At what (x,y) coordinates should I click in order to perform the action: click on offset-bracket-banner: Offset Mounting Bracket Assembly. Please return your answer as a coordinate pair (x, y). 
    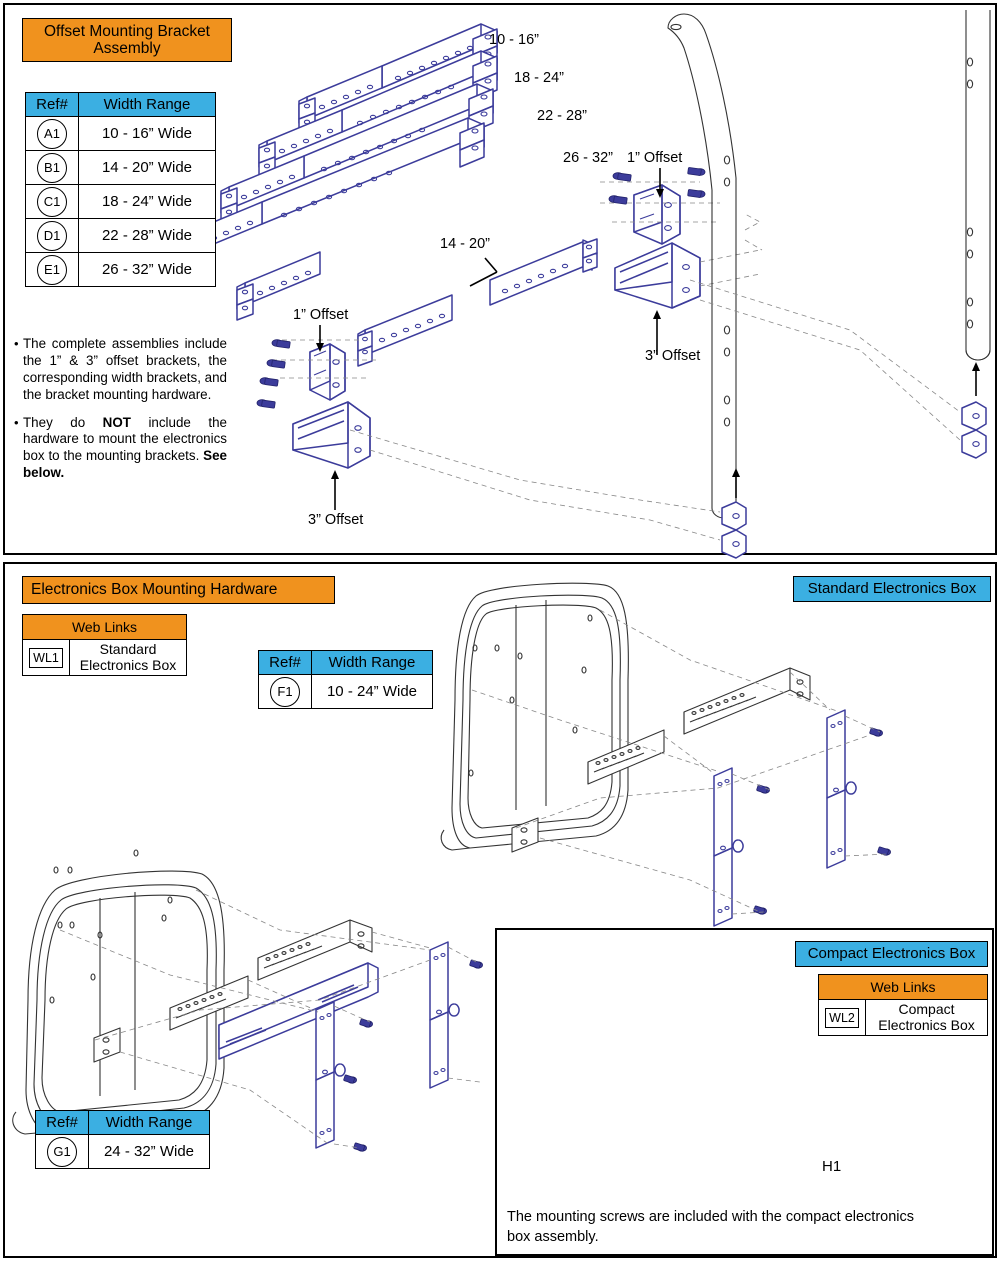
    Looking at the image, I should click on (127, 40).